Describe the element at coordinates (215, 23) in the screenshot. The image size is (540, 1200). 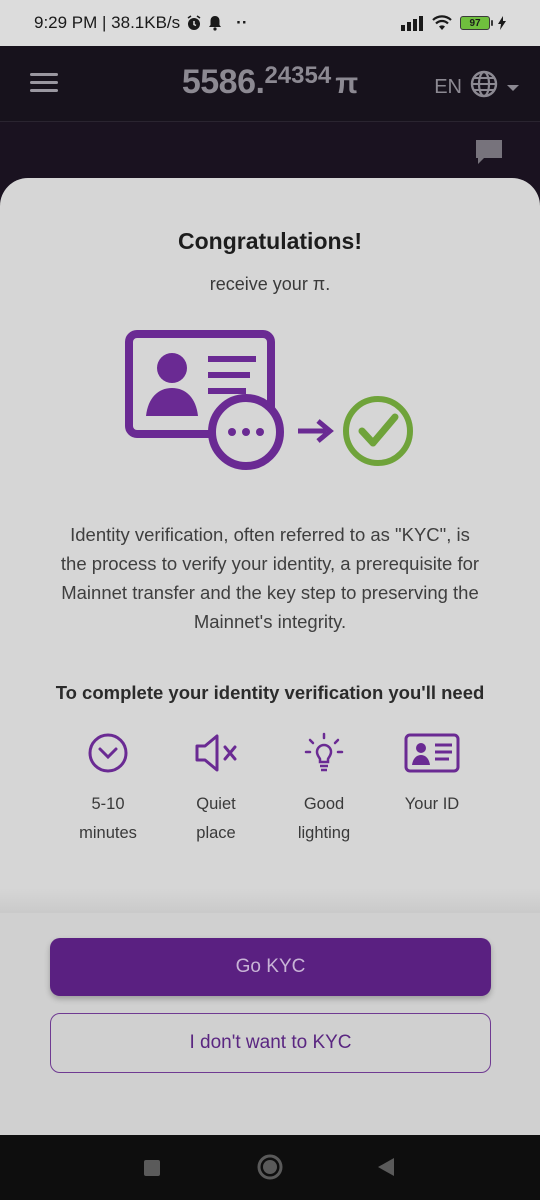
I see `notification-bell-icon` at that location.